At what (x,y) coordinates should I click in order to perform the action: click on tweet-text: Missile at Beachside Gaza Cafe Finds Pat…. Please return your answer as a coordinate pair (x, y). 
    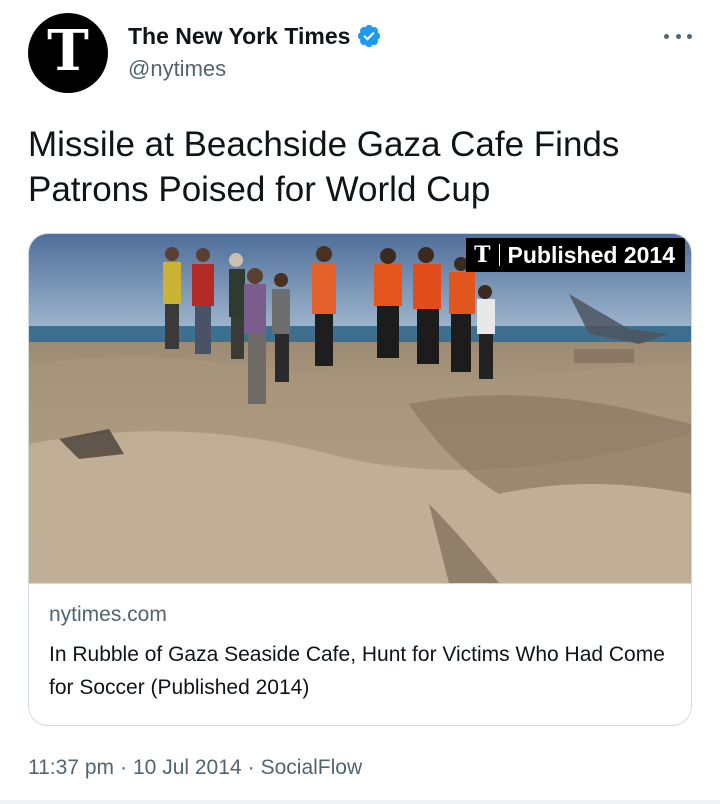
    Looking at the image, I should click on (324, 167).